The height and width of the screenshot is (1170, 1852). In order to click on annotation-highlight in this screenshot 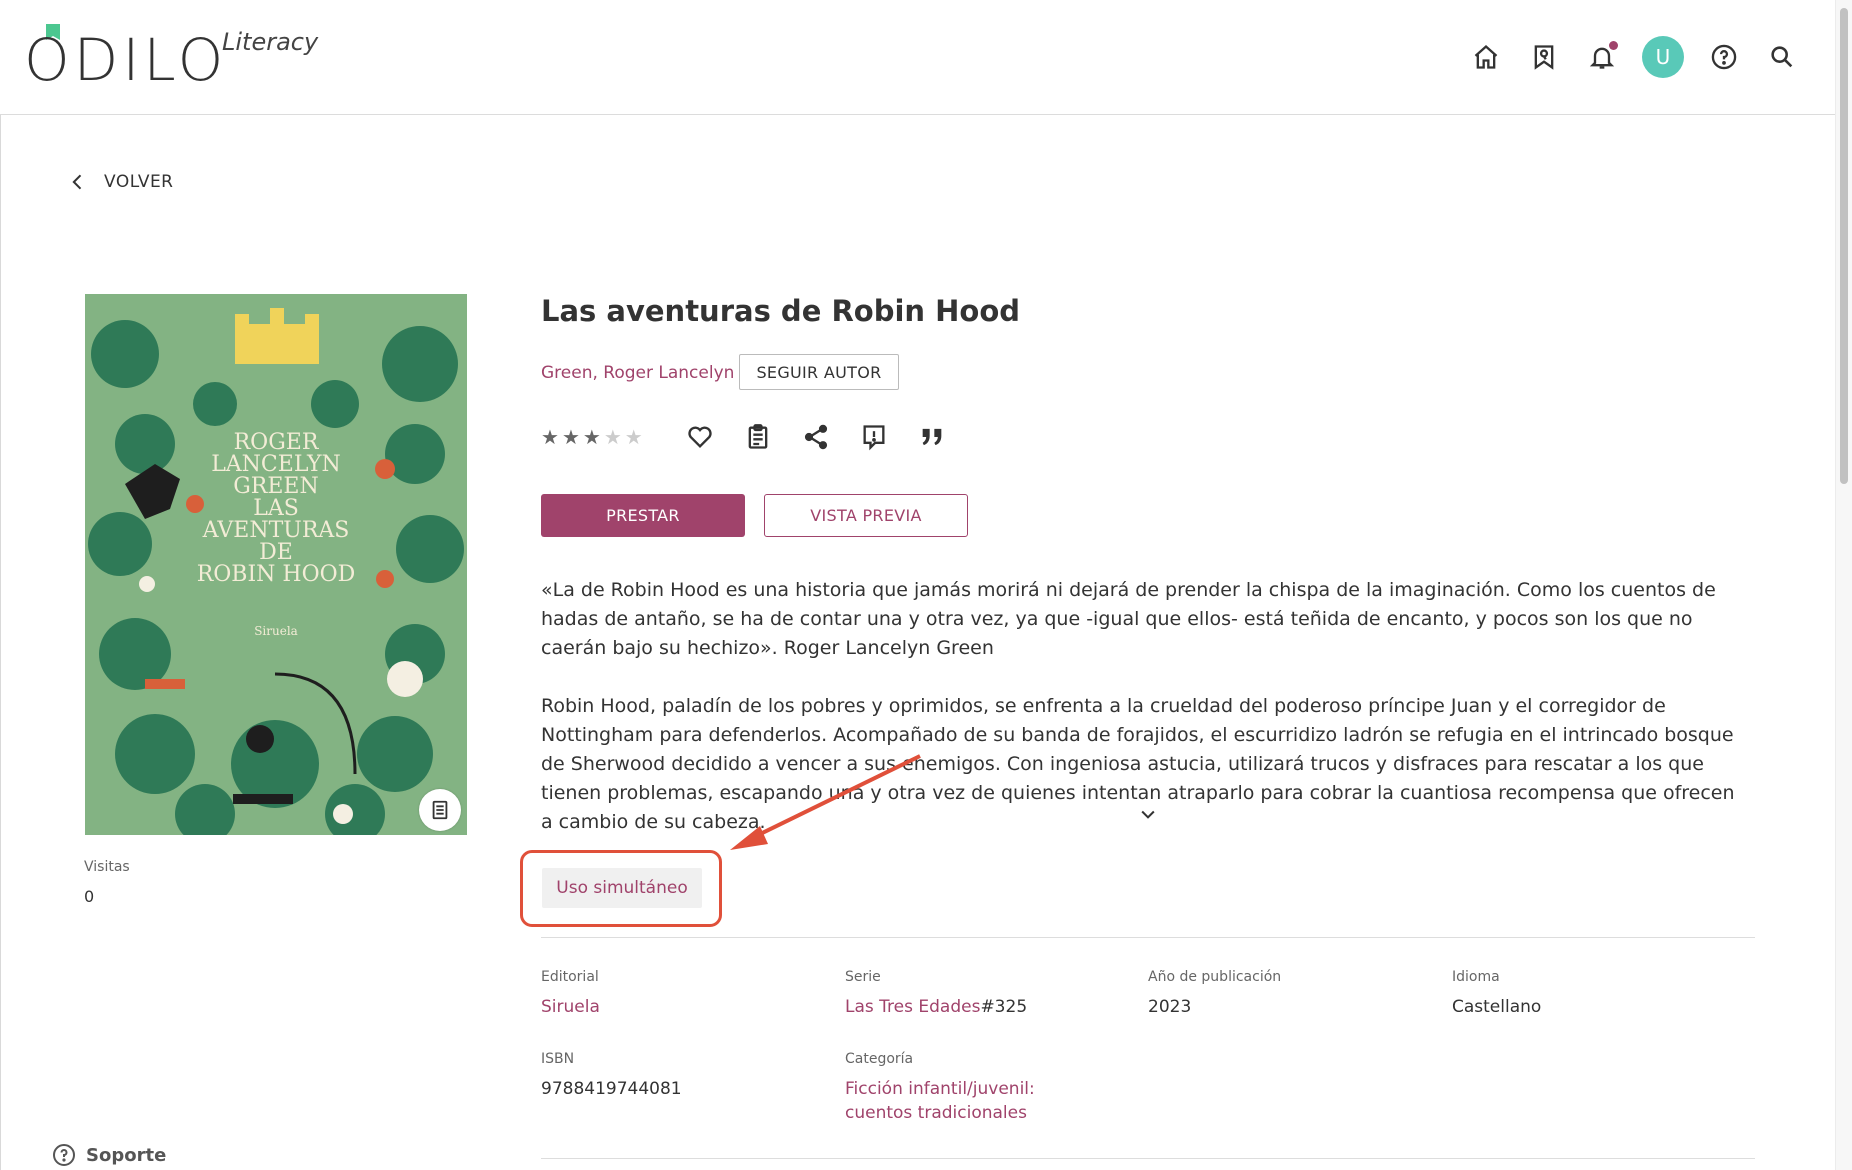, I will do `click(621, 888)`.